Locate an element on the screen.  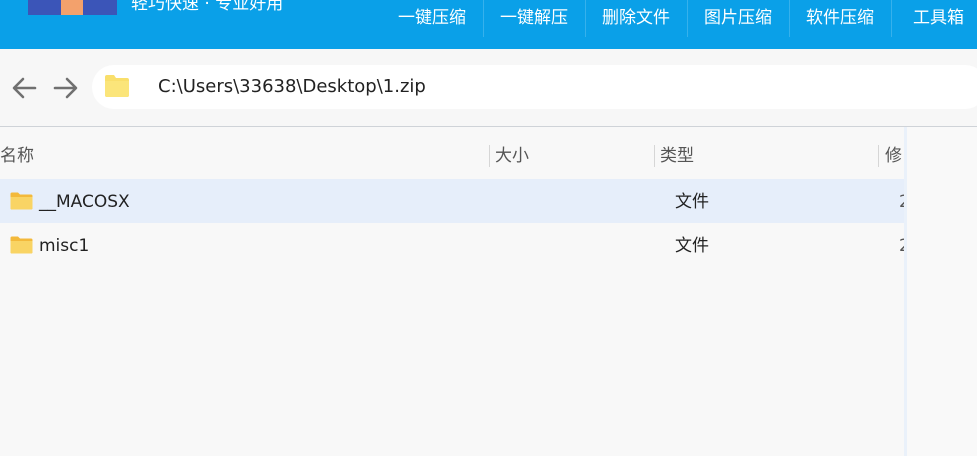
app-title: 轻巧快速 · 专业好用 is located at coordinates (207, 7).